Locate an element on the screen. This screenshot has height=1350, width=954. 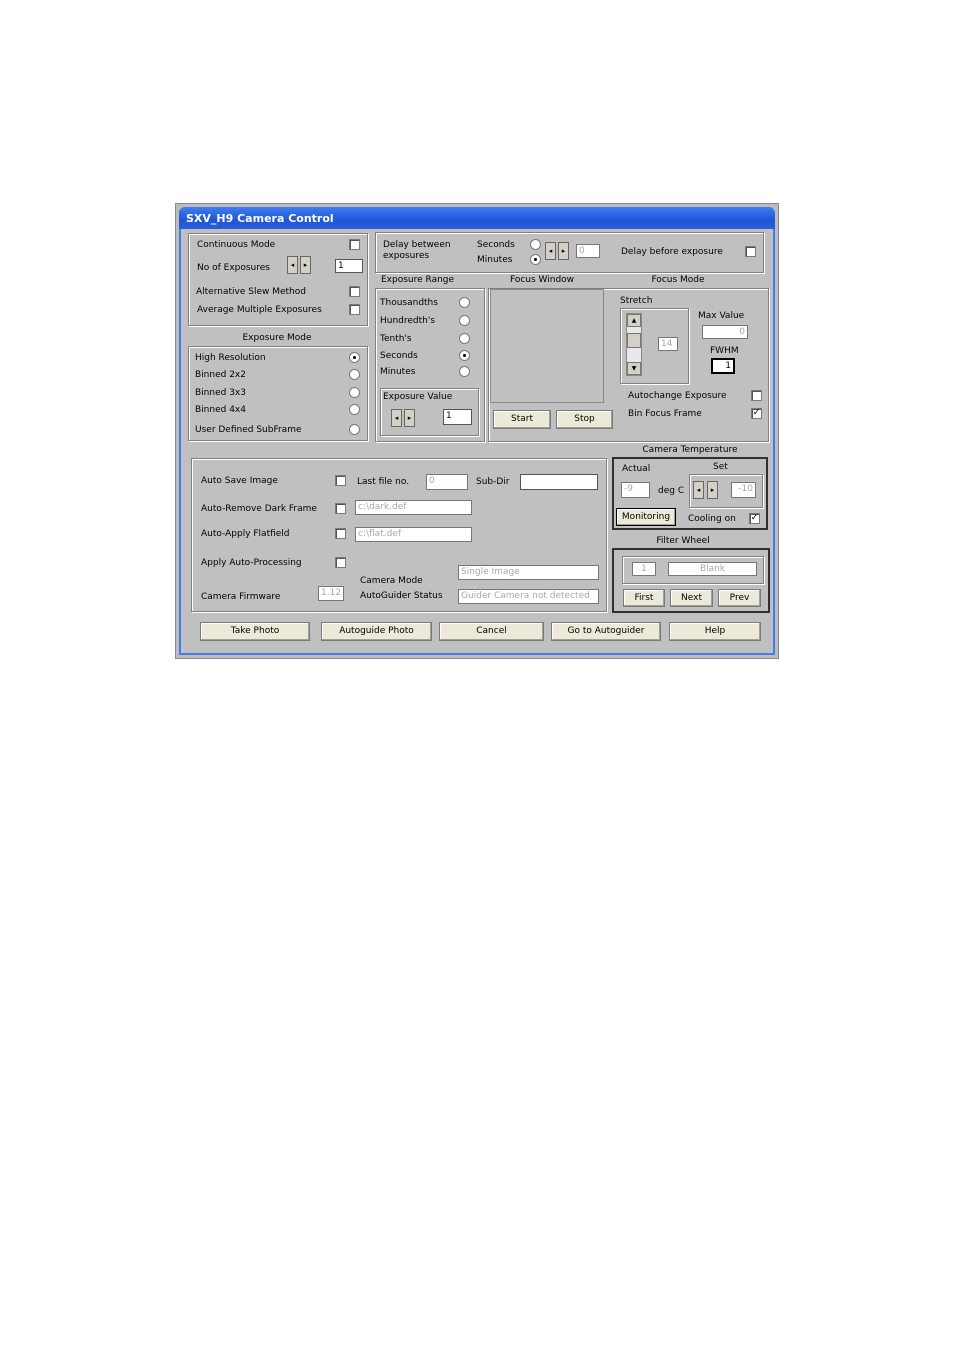
range-option-label: Tenth's is located at coordinates (396, 339).